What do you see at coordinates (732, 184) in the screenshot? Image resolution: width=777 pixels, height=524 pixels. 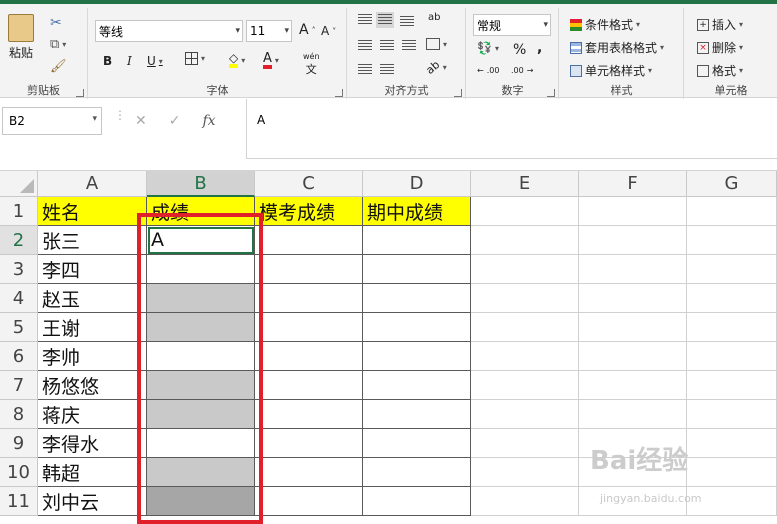 I see `column-header-g: G` at bounding box center [732, 184].